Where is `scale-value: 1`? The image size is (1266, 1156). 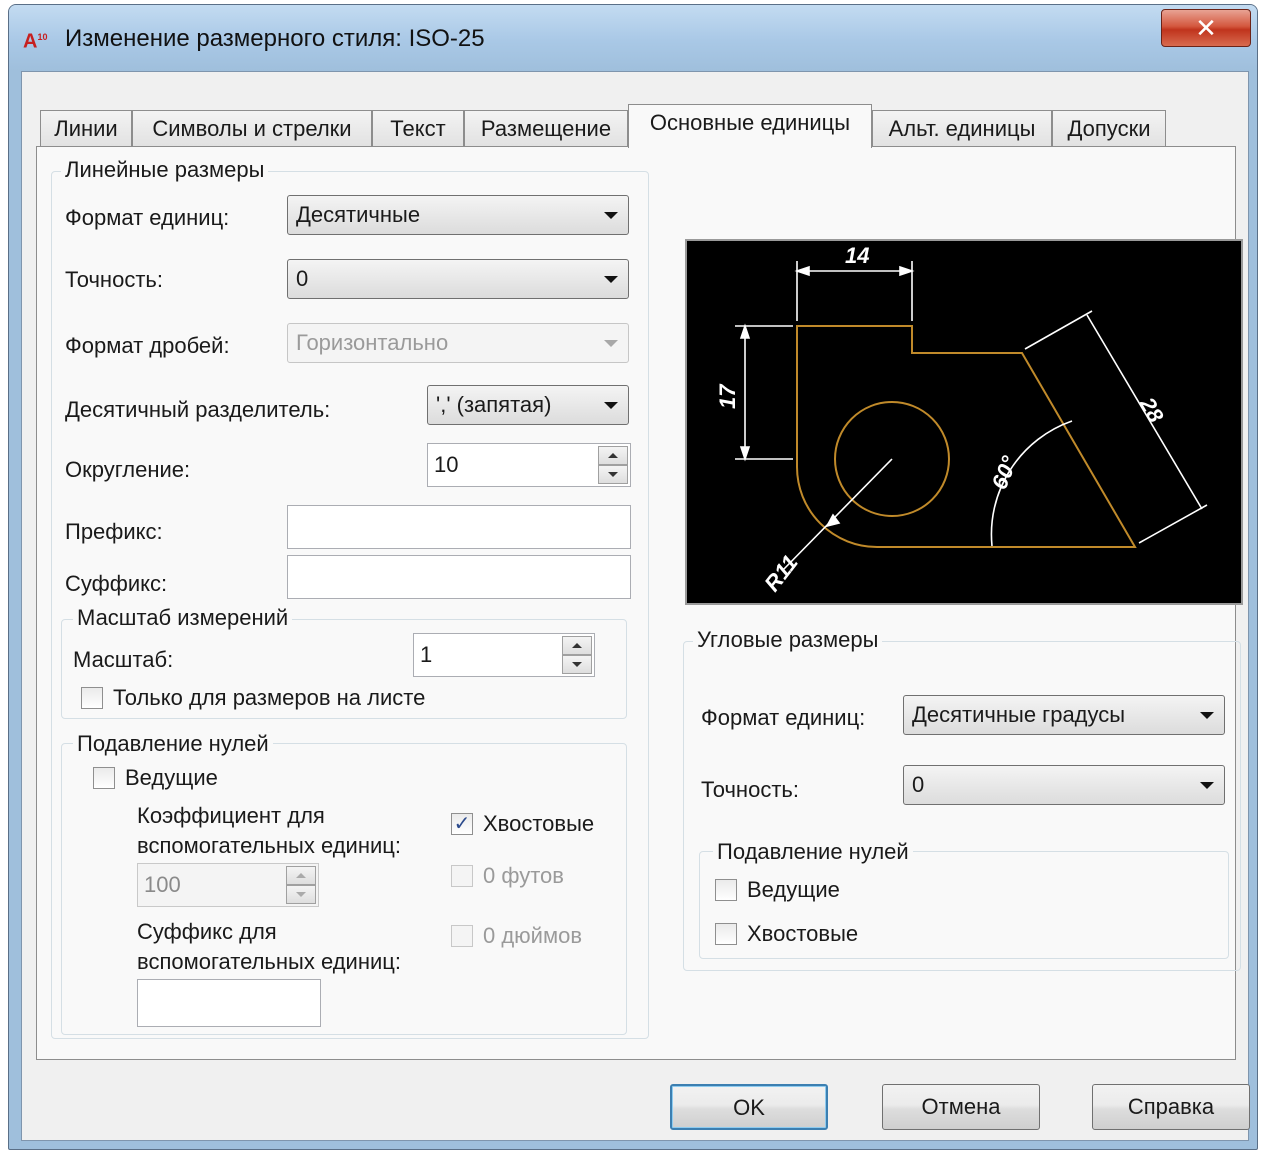
scale-value: 1 is located at coordinates (426, 654).